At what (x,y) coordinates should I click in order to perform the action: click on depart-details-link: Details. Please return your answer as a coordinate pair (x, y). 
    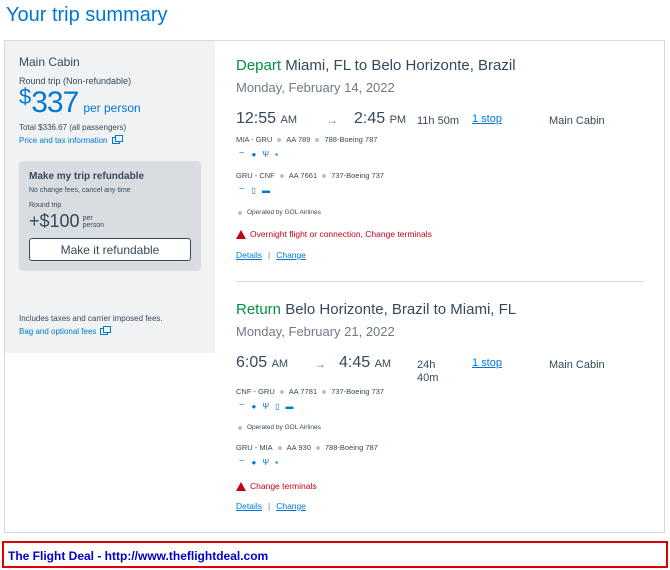
    Looking at the image, I should click on (249, 255).